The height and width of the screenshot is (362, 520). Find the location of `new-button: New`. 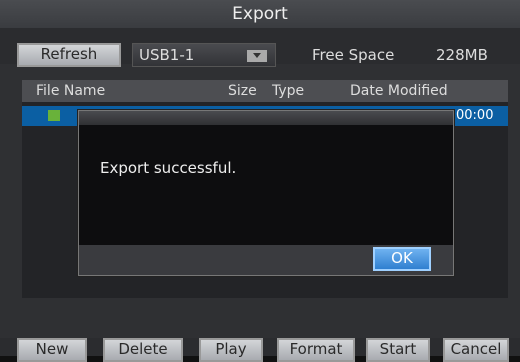

new-button: New is located at coordinates (52, 350).